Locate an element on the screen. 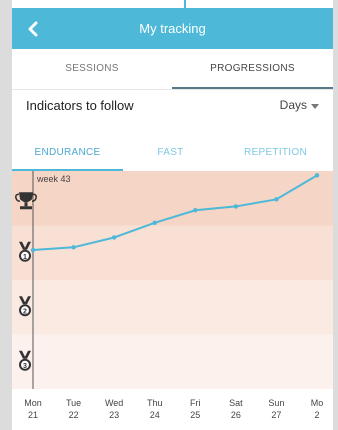  indicators-row: Indicators to follow Days is located at coordinates (172, 107).